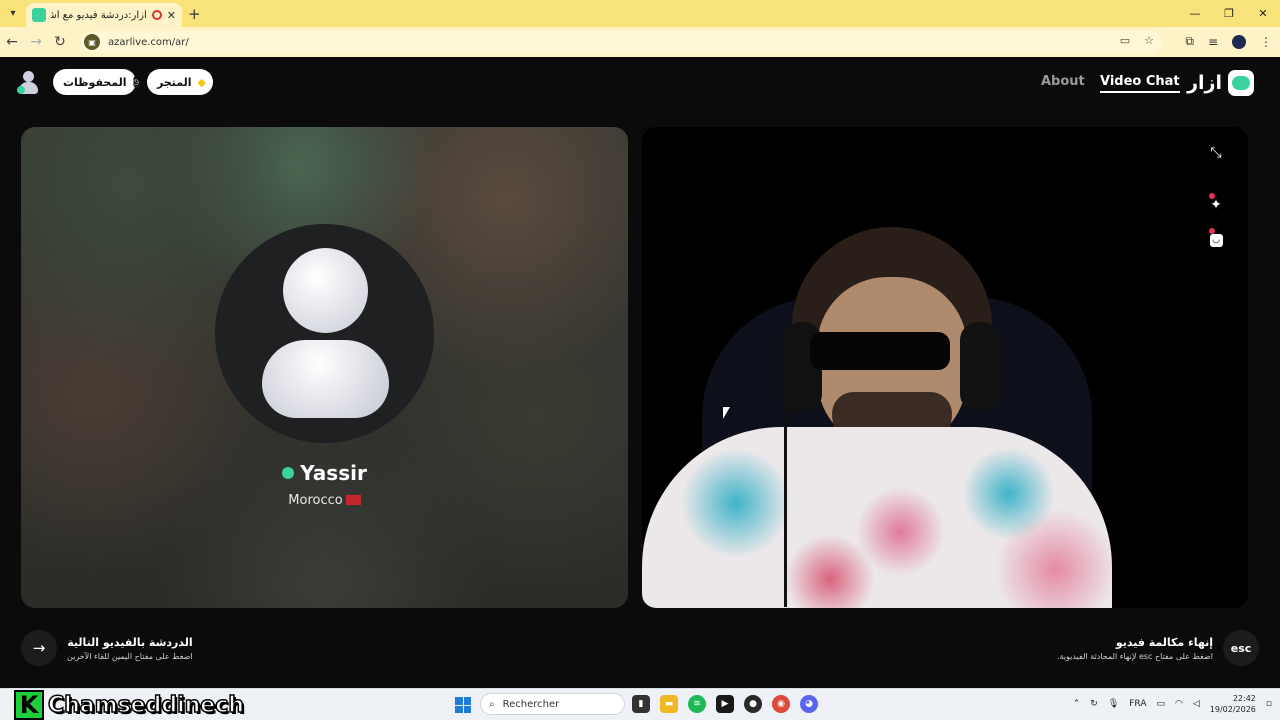 This screenshot has width=1280, height=720. Describe the element at coordinates (12, 42) in the screenshot. I see `back-icon: ←` at that location.